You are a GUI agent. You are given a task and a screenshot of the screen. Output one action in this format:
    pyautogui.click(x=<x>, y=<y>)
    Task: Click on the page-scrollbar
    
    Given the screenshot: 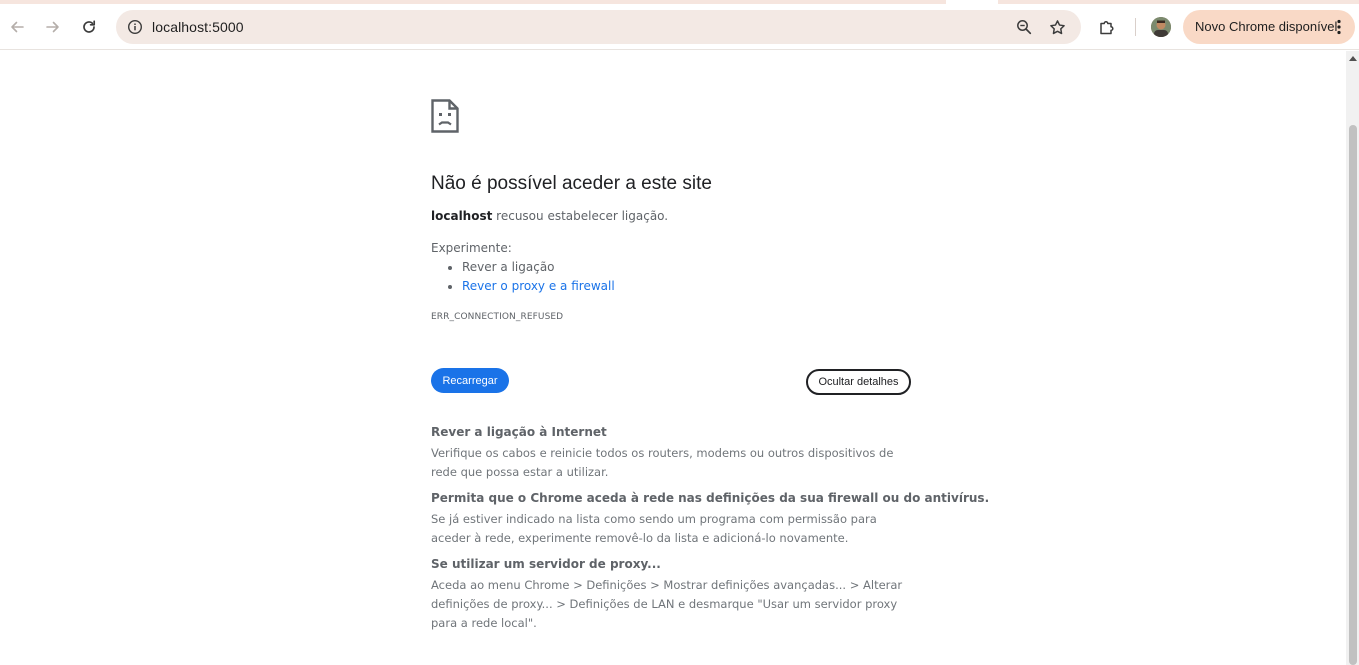 What is the action you would take?
    pyautogui.click(x=1352, y=358)
    